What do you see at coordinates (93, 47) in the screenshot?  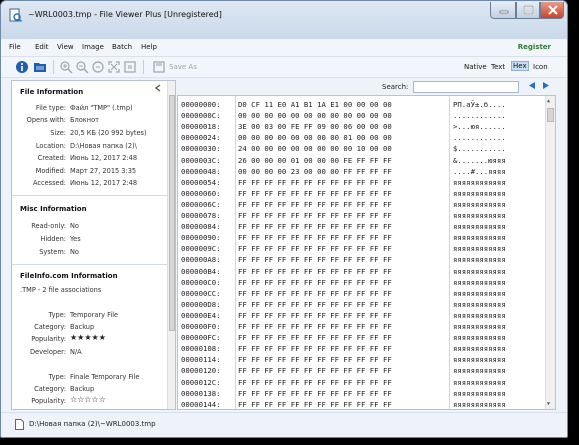 I see `menu-image: Image` at bounding box center [93, 47].